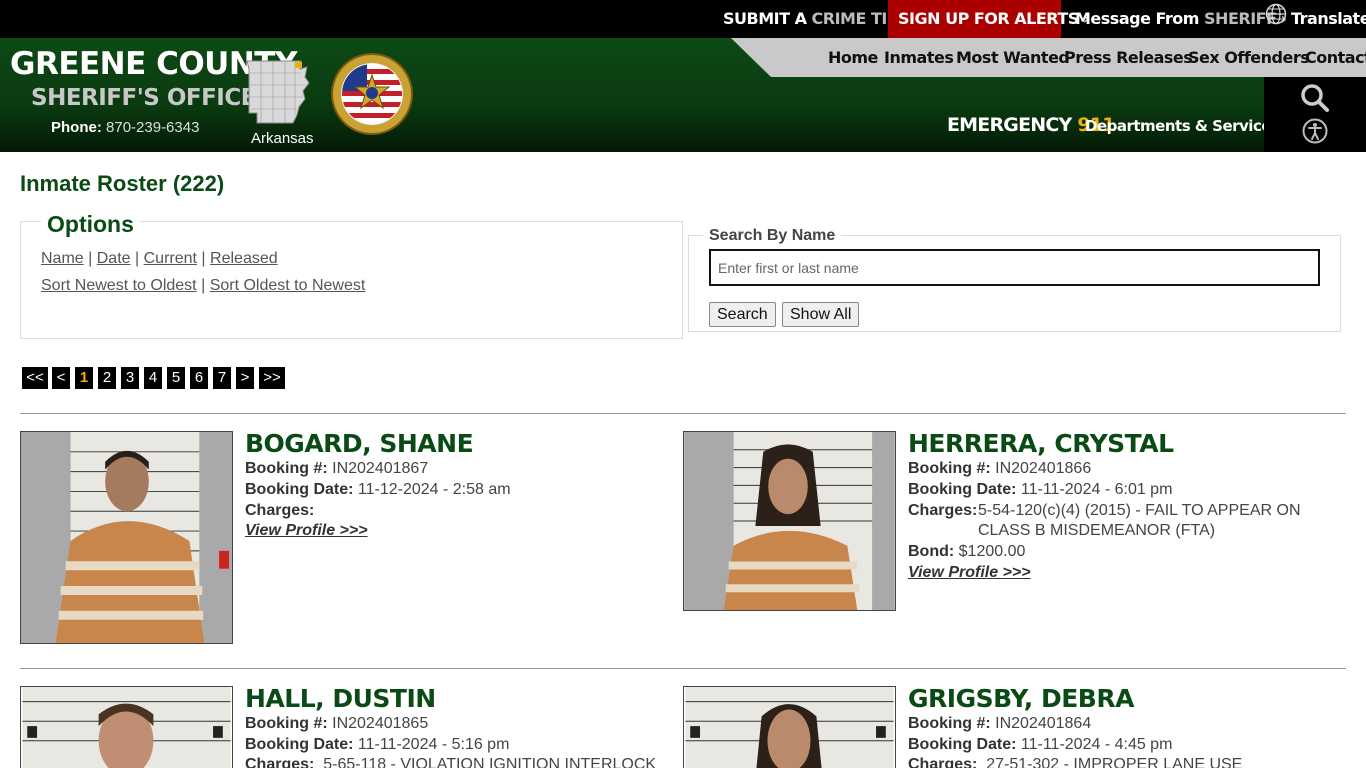 This screenshot has width=1366, height=768. What do you see at coordinates (1335, 57) in the screenshot?
I see `nav-contact: Contact` at bounding box center [1335, 57].